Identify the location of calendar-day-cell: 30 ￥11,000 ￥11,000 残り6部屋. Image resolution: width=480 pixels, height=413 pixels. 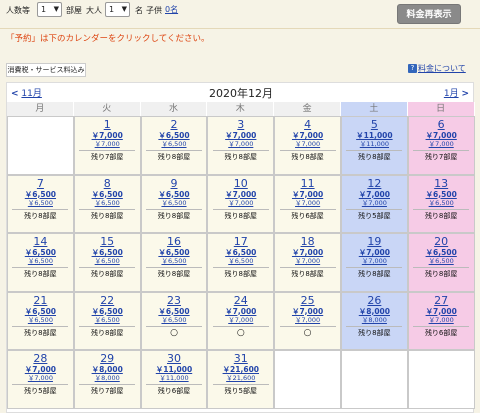
(174, 379).